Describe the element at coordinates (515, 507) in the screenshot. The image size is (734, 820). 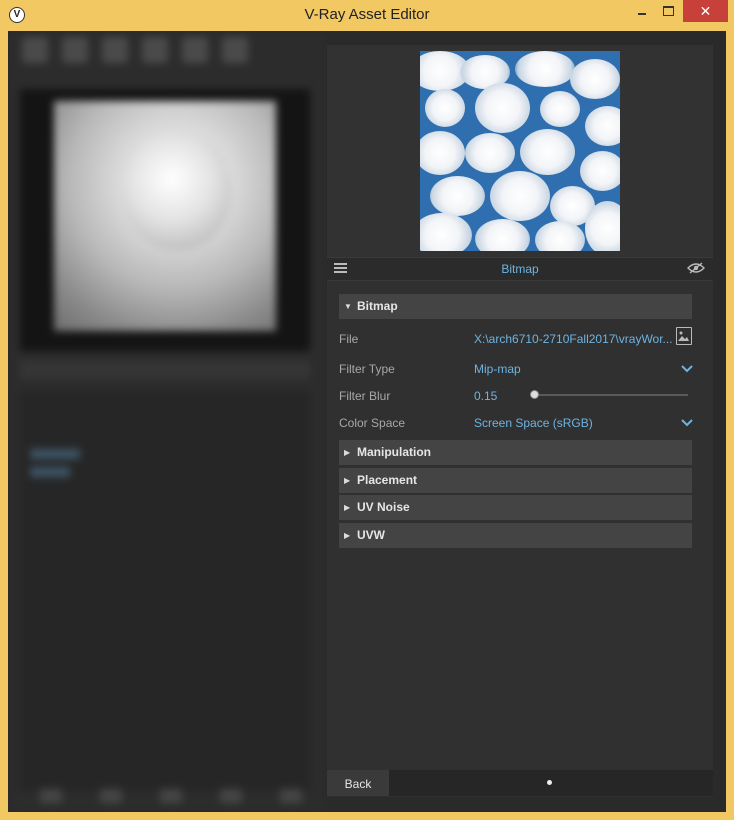
I see `section-uv-noise: ▶ UV Noise` at that location.